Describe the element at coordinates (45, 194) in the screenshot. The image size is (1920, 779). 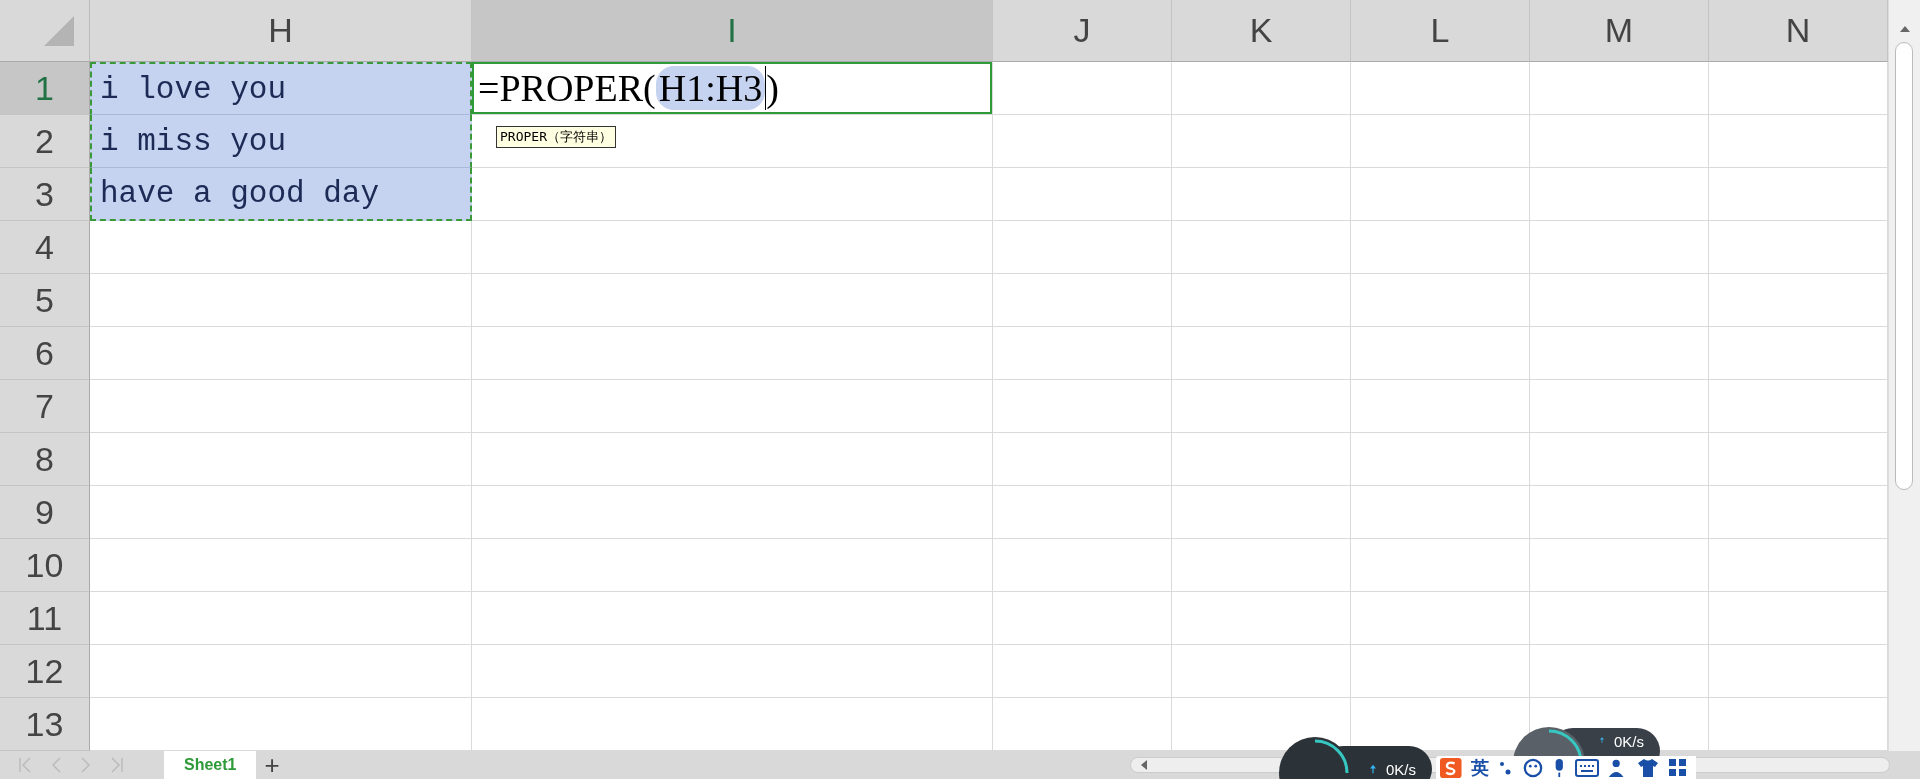
I see `row-header: 3` at that location.